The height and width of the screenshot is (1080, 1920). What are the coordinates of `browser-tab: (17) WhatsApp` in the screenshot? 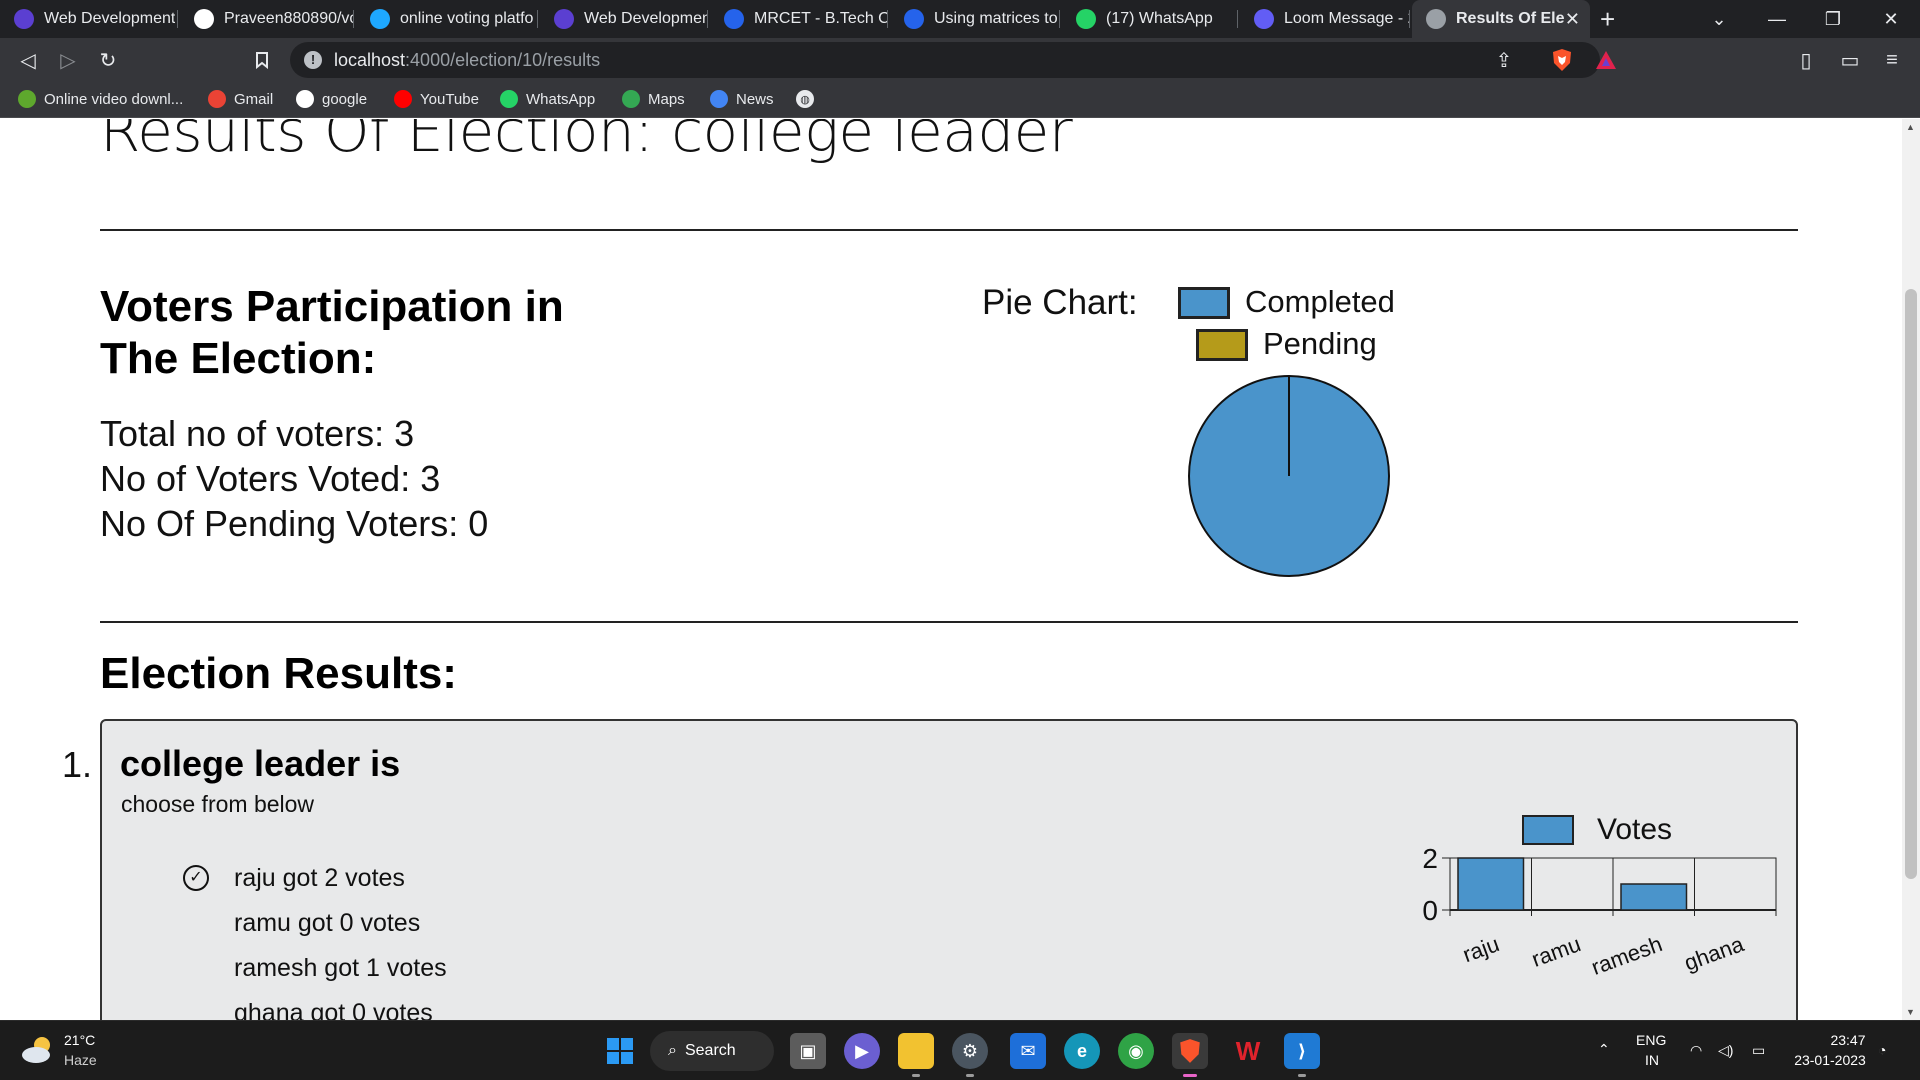 It's located at (1150, 19).